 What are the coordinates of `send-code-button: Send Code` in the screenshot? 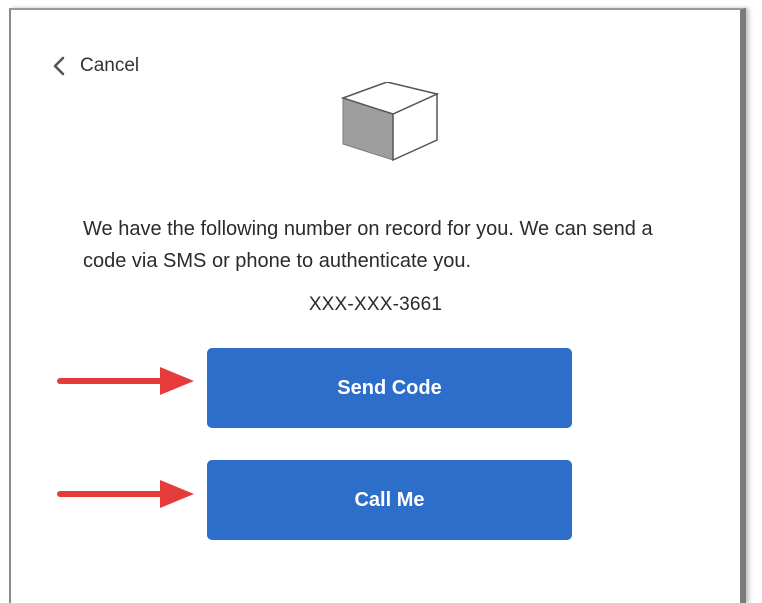 It's located at (389, 388).